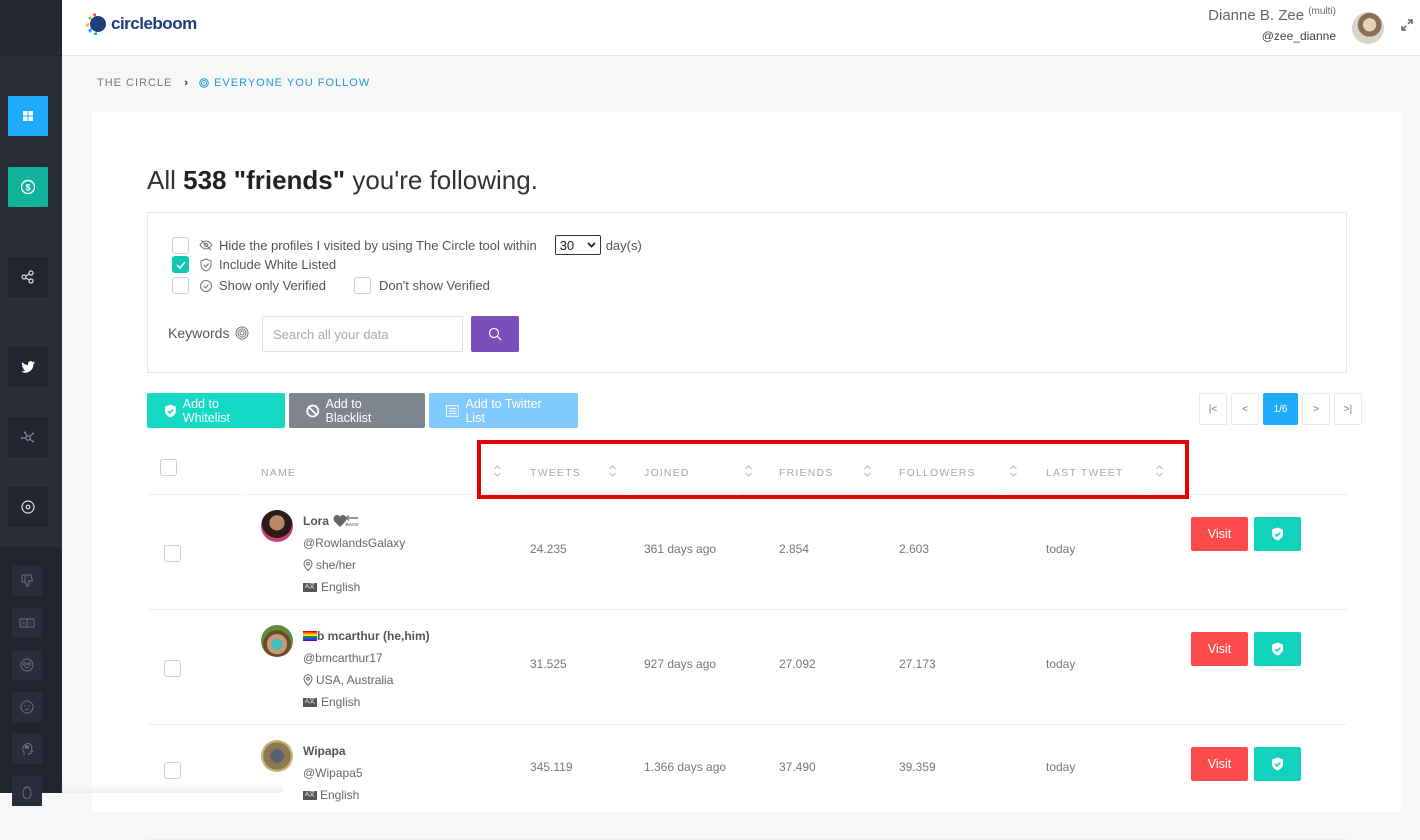 This screenshot has height=840, width=1420. Describe the element at coordinates (348, 410) in the screenshot. I see `add-to-blacklist-label: Add to Blacklist` at that location.